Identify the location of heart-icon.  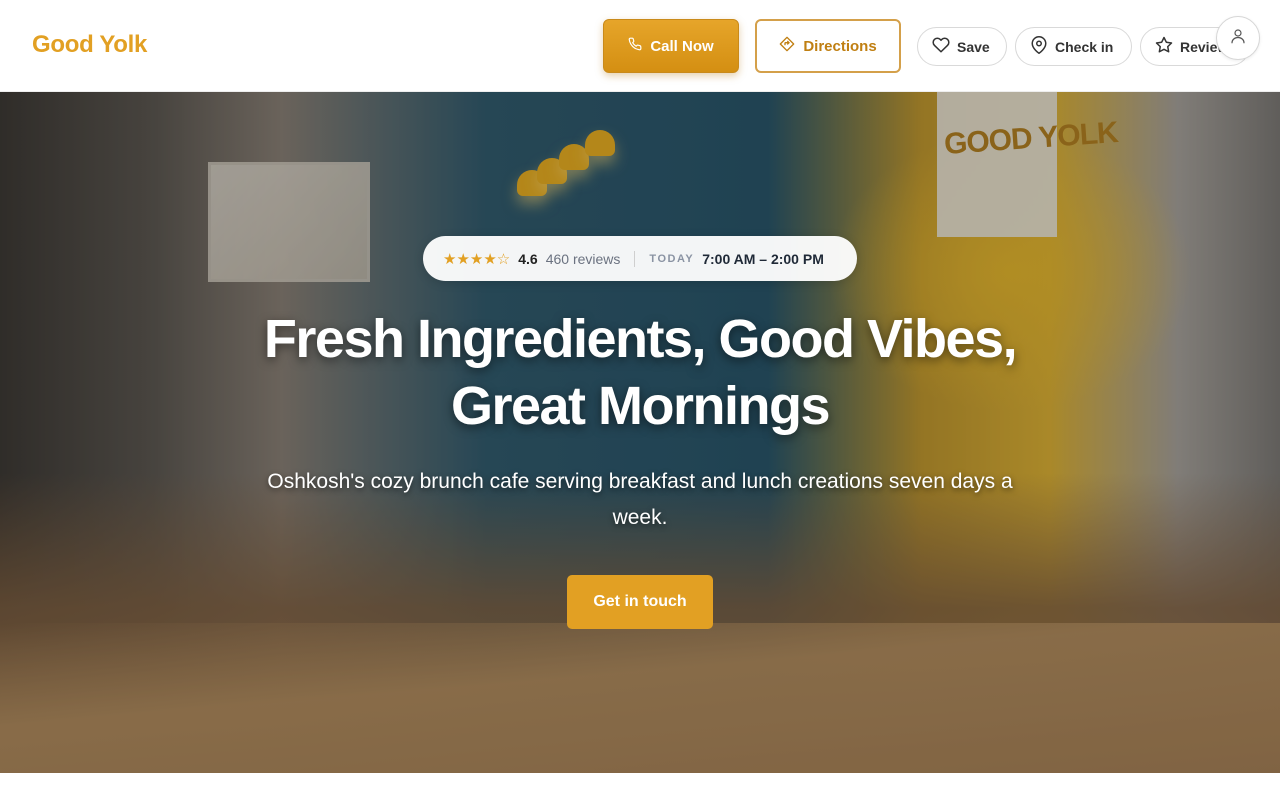
(941, 46).